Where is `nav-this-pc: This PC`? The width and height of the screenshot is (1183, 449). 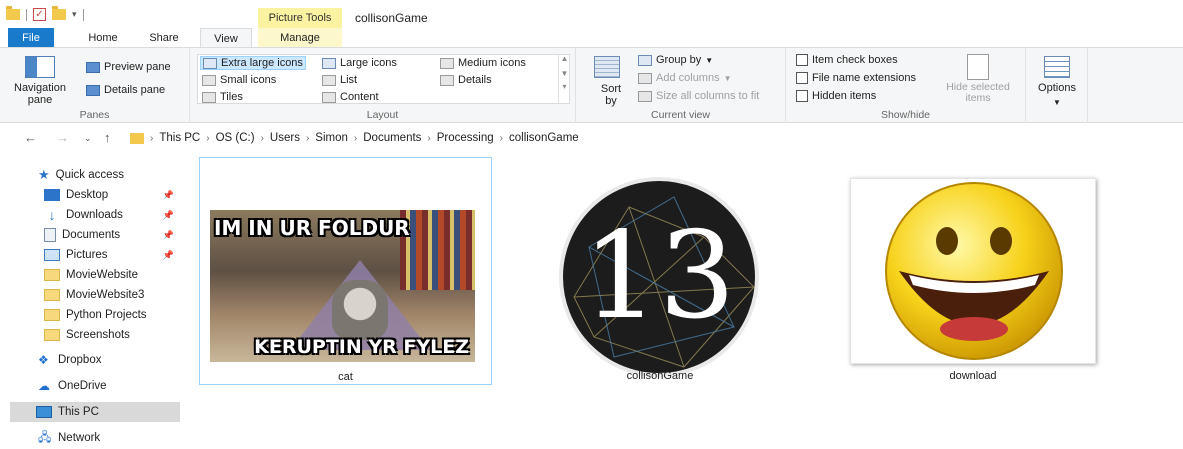 nav-this-pc: This PC is located at coordinates (95, 412).